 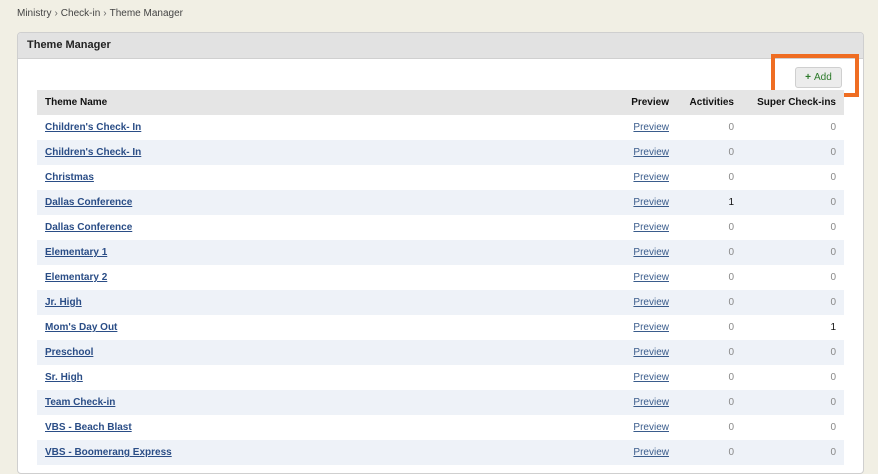 I want to click on super-check-ins-count: 1, so click(x=833, y=327).